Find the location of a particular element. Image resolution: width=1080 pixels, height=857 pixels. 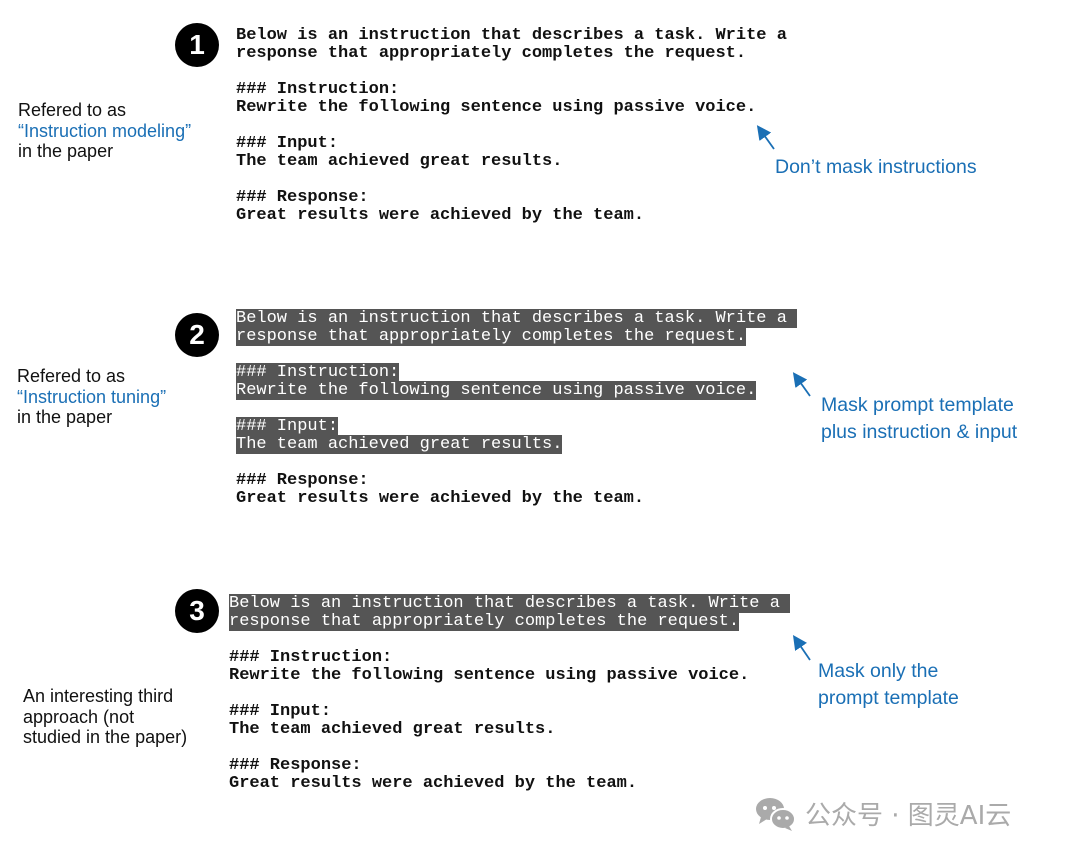

wechat-icon is located at coordinates (776, 814).